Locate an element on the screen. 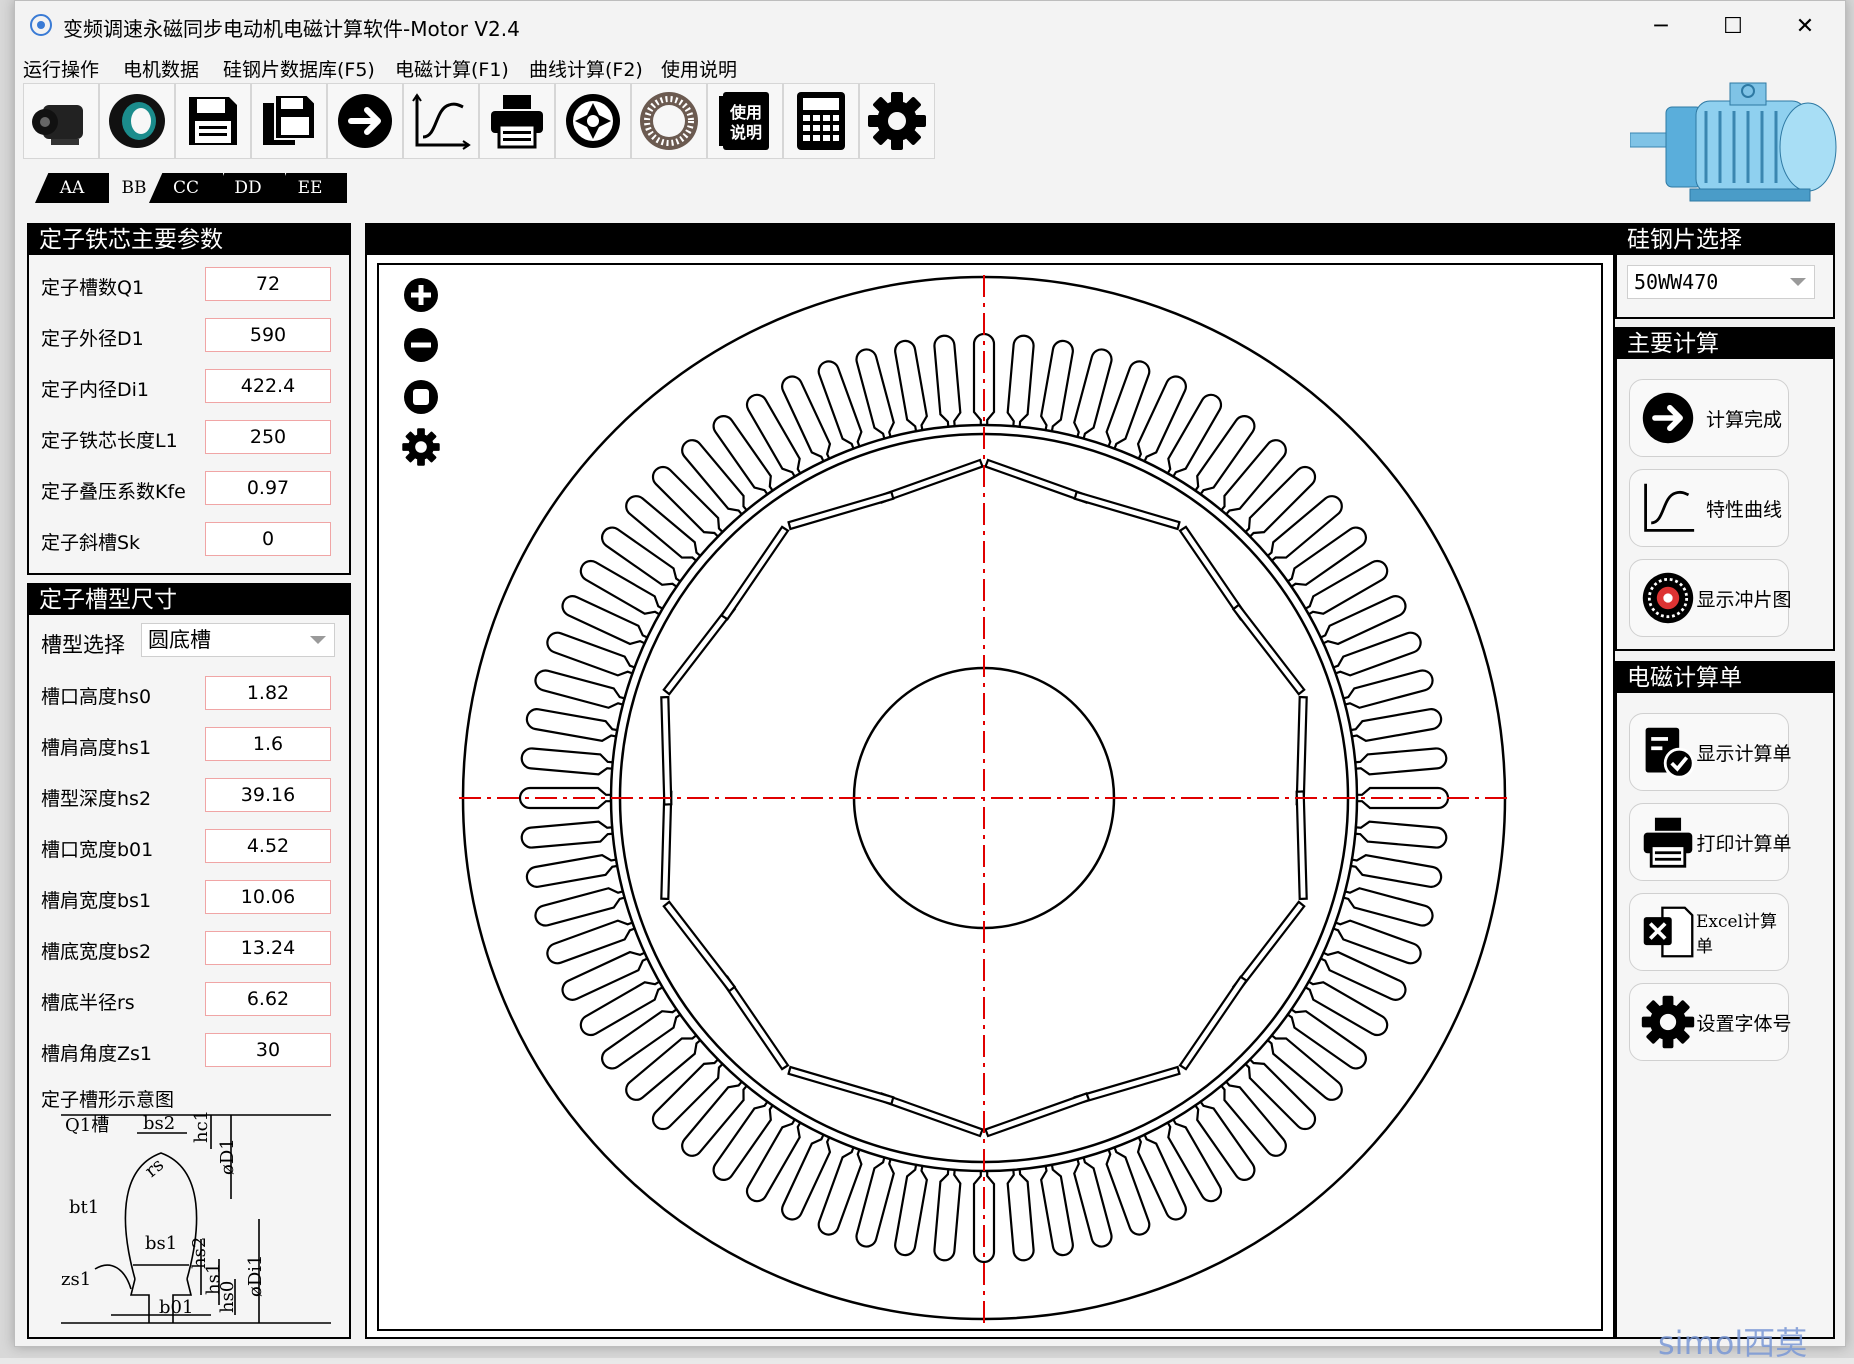  toolbar-save-as-button is located at coordinates (289, 121).